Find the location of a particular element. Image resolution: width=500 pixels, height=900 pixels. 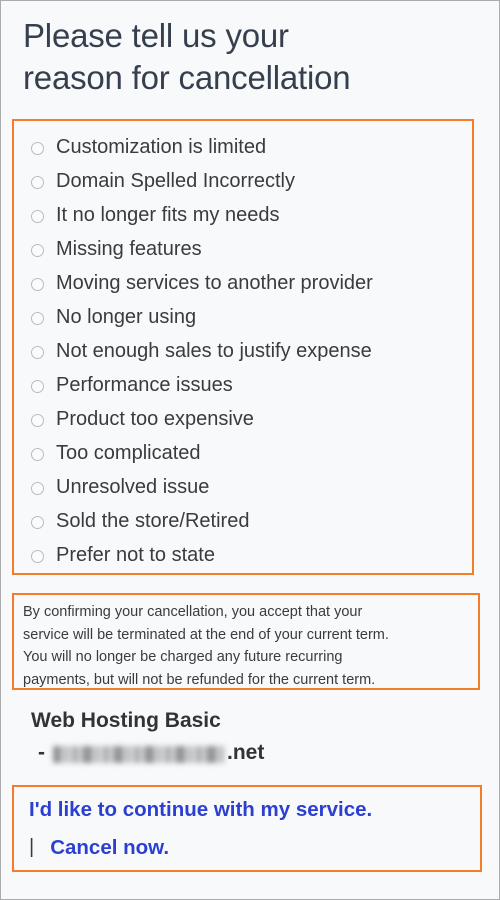

reason-option-prefer-not-to-state: Prefer not to state is located at coordinates (243, 555).